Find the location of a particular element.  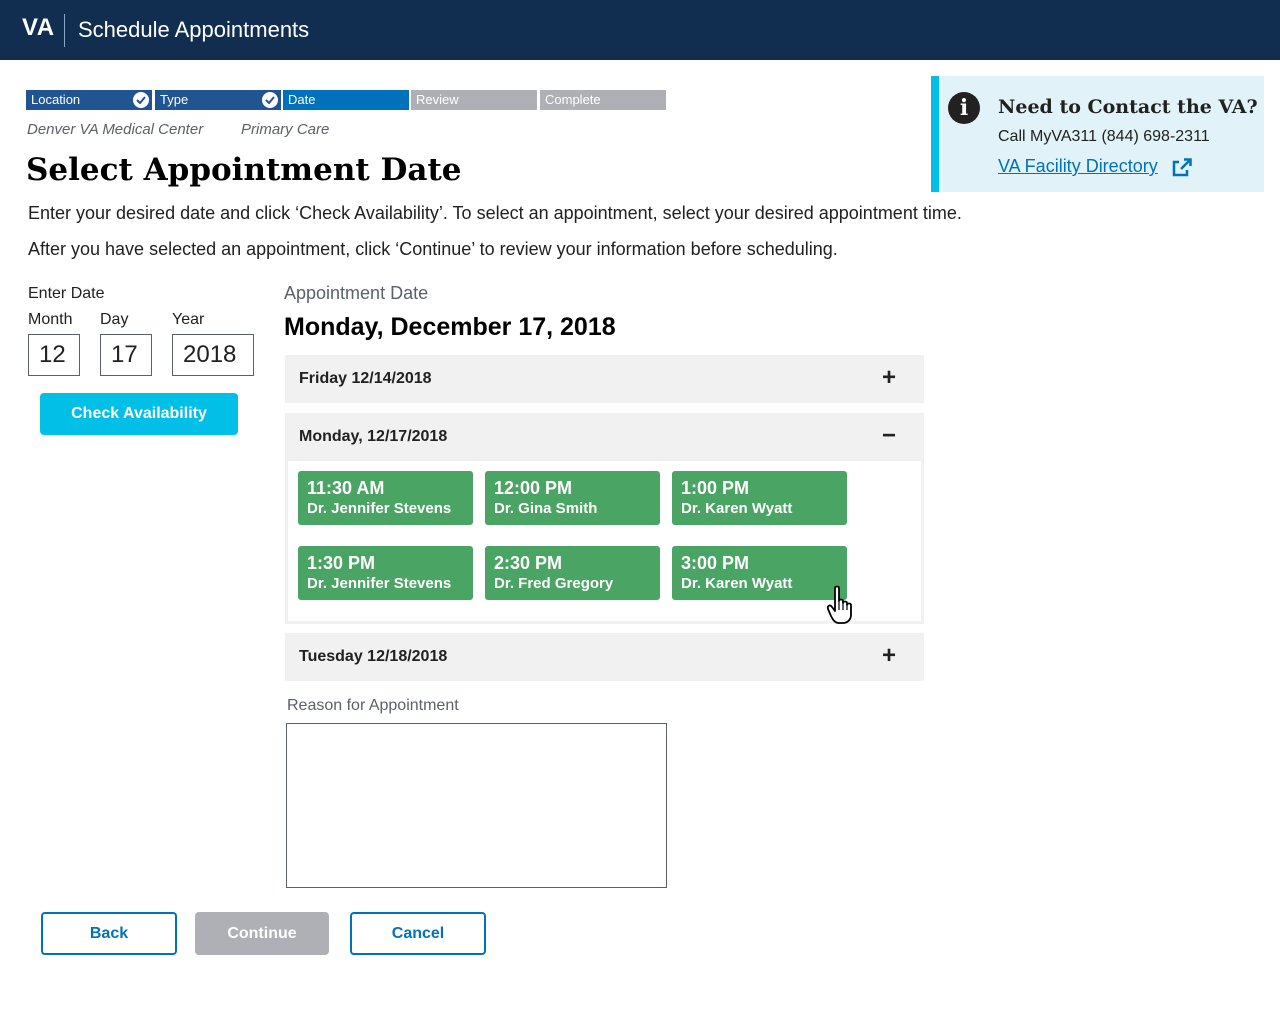

app-header: VA Schedule Appointments is located at coordinates (640, 30).